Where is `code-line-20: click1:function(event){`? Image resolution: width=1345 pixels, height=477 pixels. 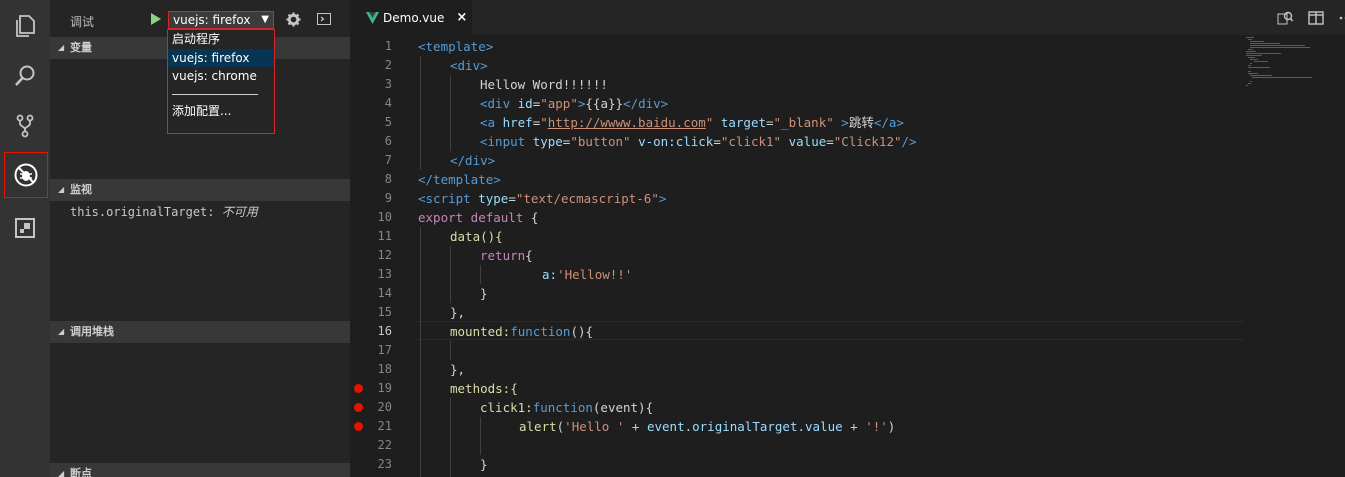 code-line-20: click1:function(event){ is located at coordinates (566, 407).